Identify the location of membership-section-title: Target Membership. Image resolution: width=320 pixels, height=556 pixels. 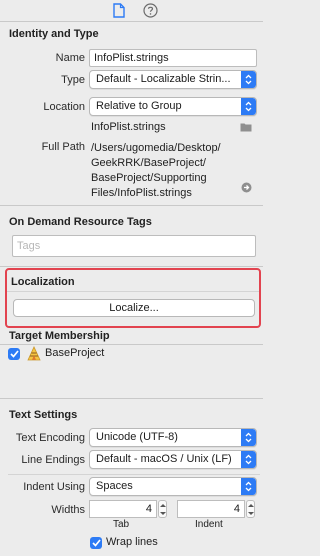
(59, 336).